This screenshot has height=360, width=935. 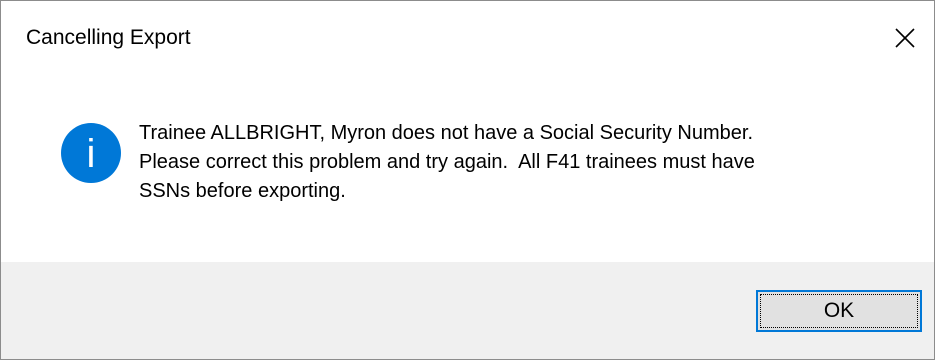 What do you see at coordinates (108, 37) in the screenshot?
I see `dialog-title: Cancelling Export` at bounding box center [108, 37].